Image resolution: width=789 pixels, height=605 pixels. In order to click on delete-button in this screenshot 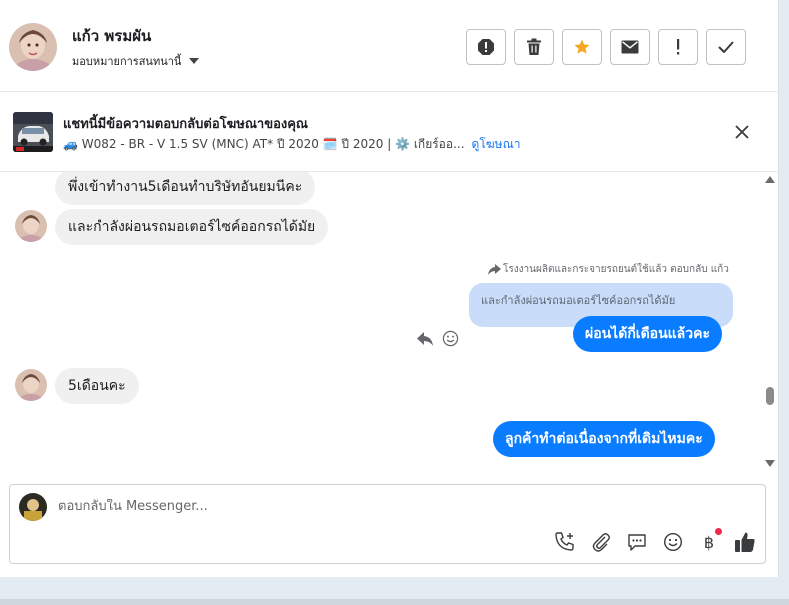, I will do `click(534, 47)`.